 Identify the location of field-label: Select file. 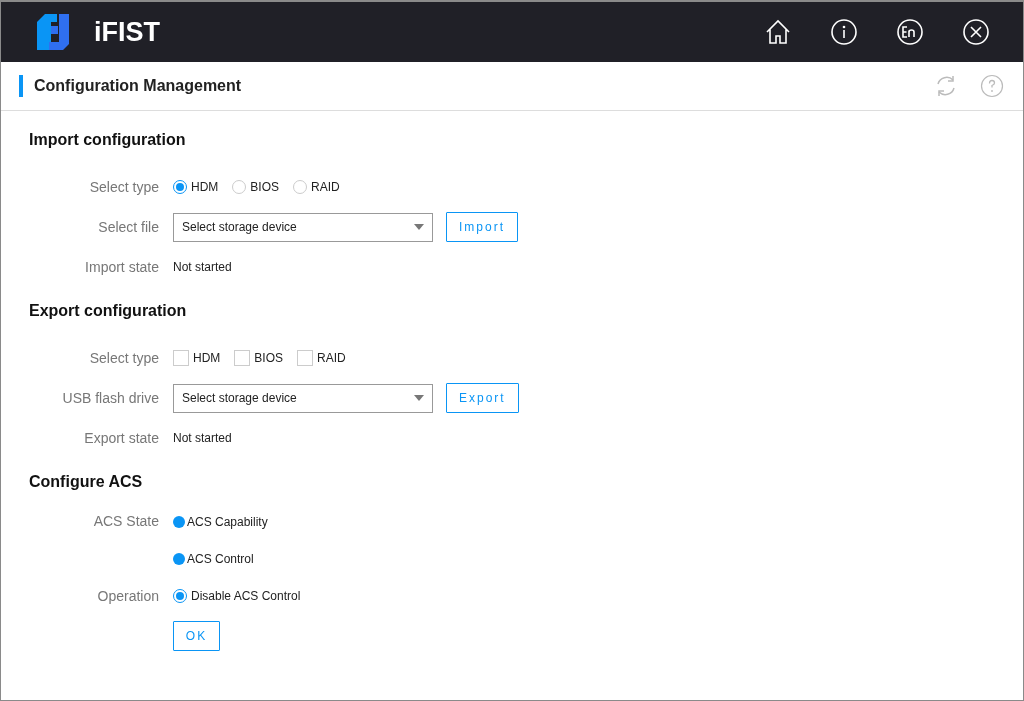
(128, 227).